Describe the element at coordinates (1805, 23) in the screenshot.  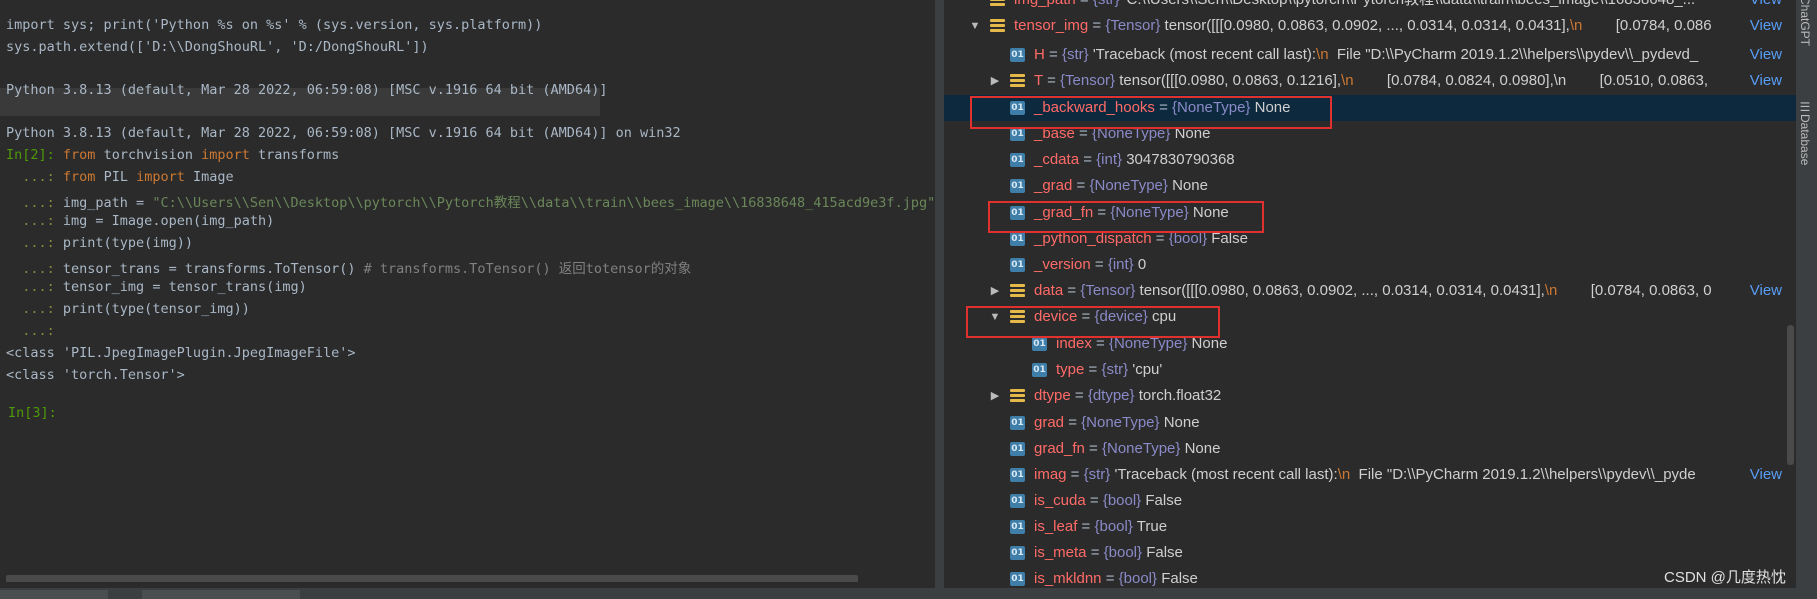
I see `chatgpt-tab: ChatGPT` at that location.